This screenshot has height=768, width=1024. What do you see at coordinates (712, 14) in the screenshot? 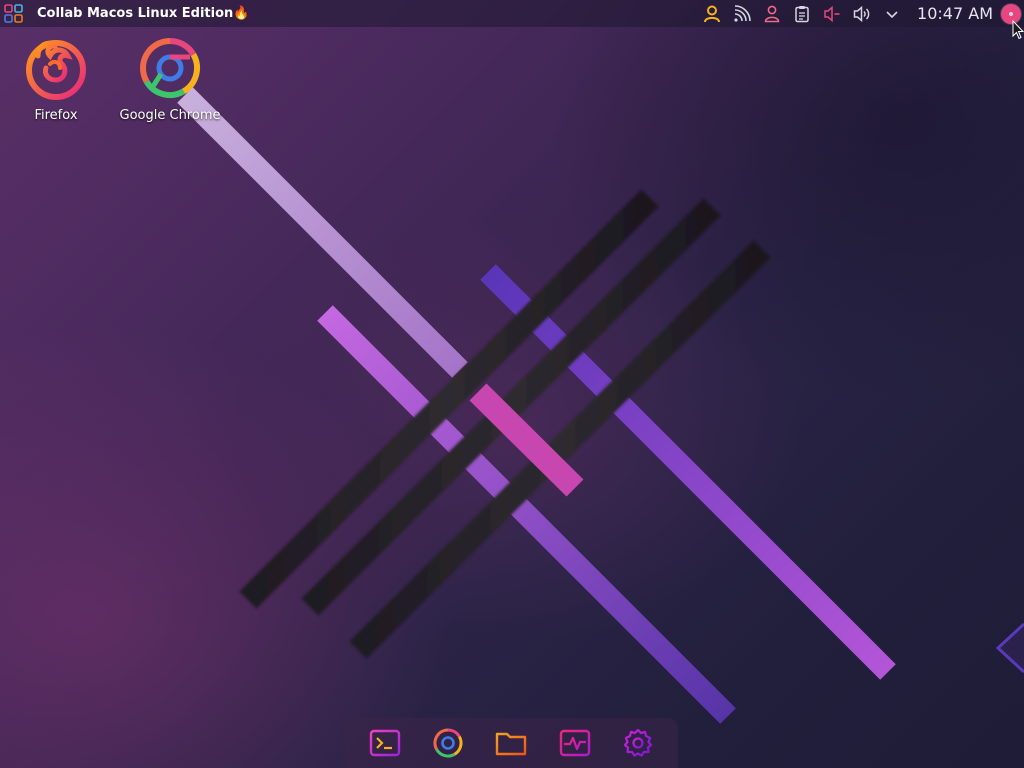
I see `user-yellow-icon` at bounding box center [712, 14].